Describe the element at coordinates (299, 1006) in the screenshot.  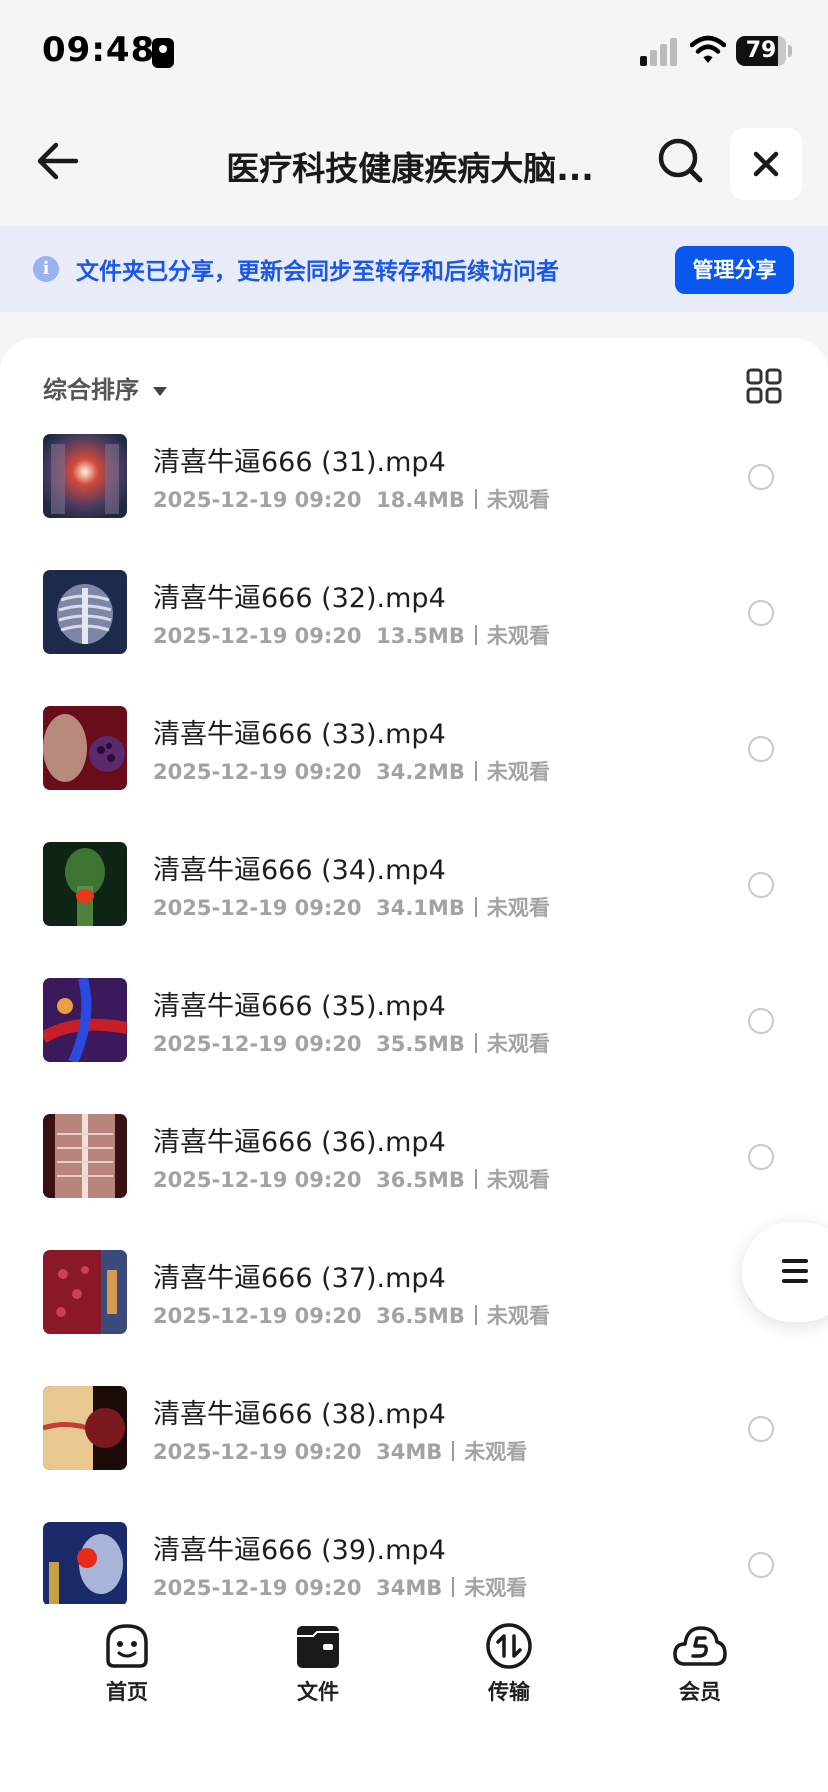
I see `file-name: 清喜牛逼666 (35).mp4` at that location.